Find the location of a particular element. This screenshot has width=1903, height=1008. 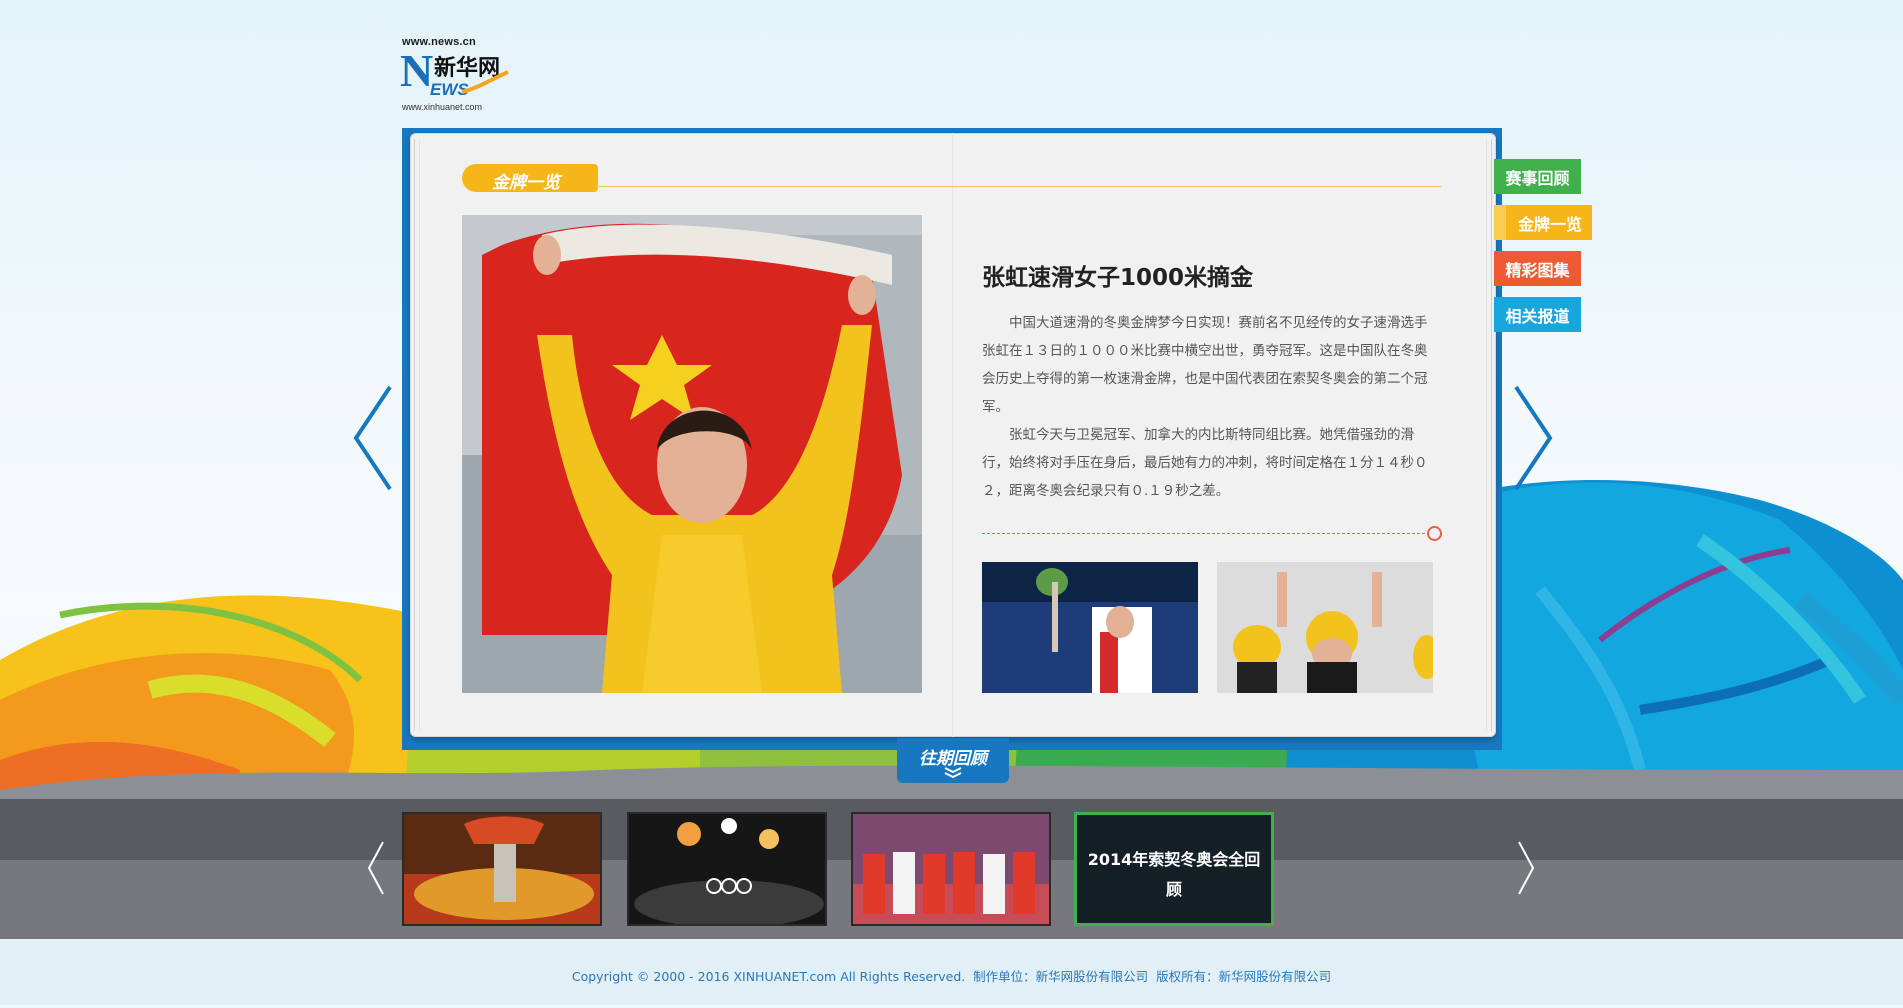

archive-item-1-image is located at coordinates (502, 869).